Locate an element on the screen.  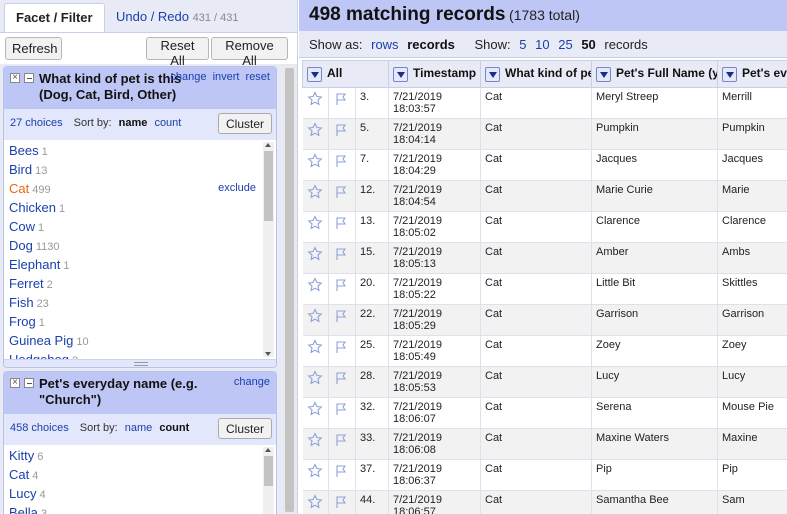
facet-choice: Bird 13 is located at coordinates (140, 169).